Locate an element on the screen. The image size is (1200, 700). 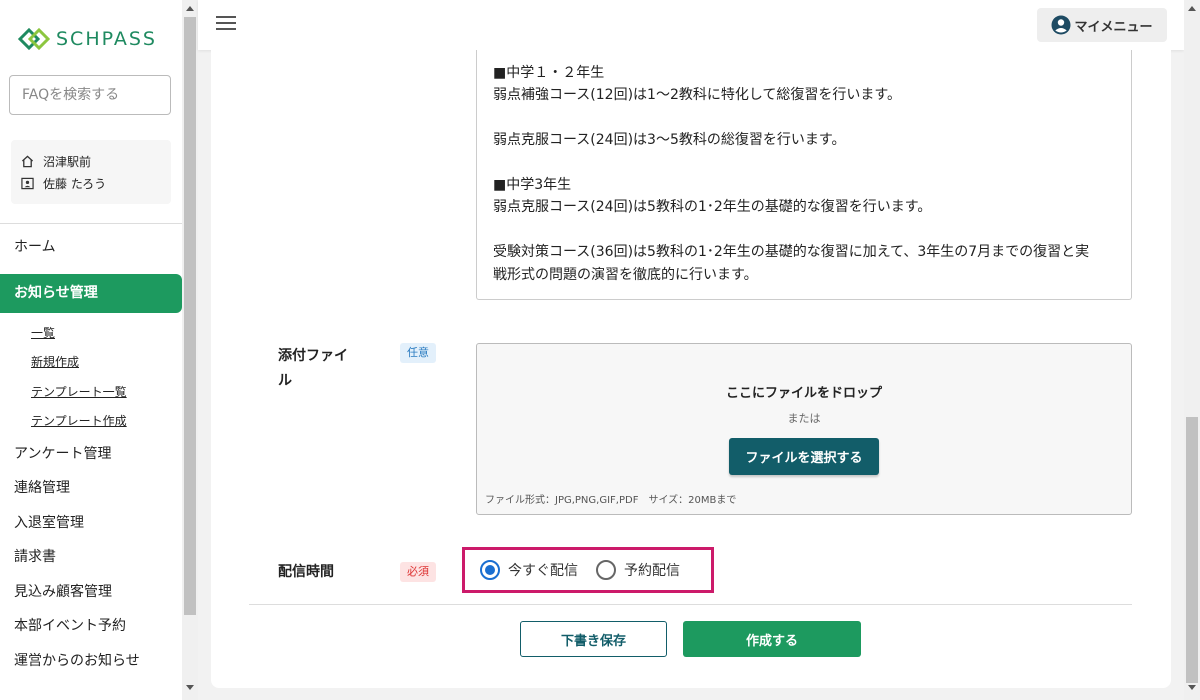
sidebar-item-contact: 連絡管理 is located at coordinates (91, 488).